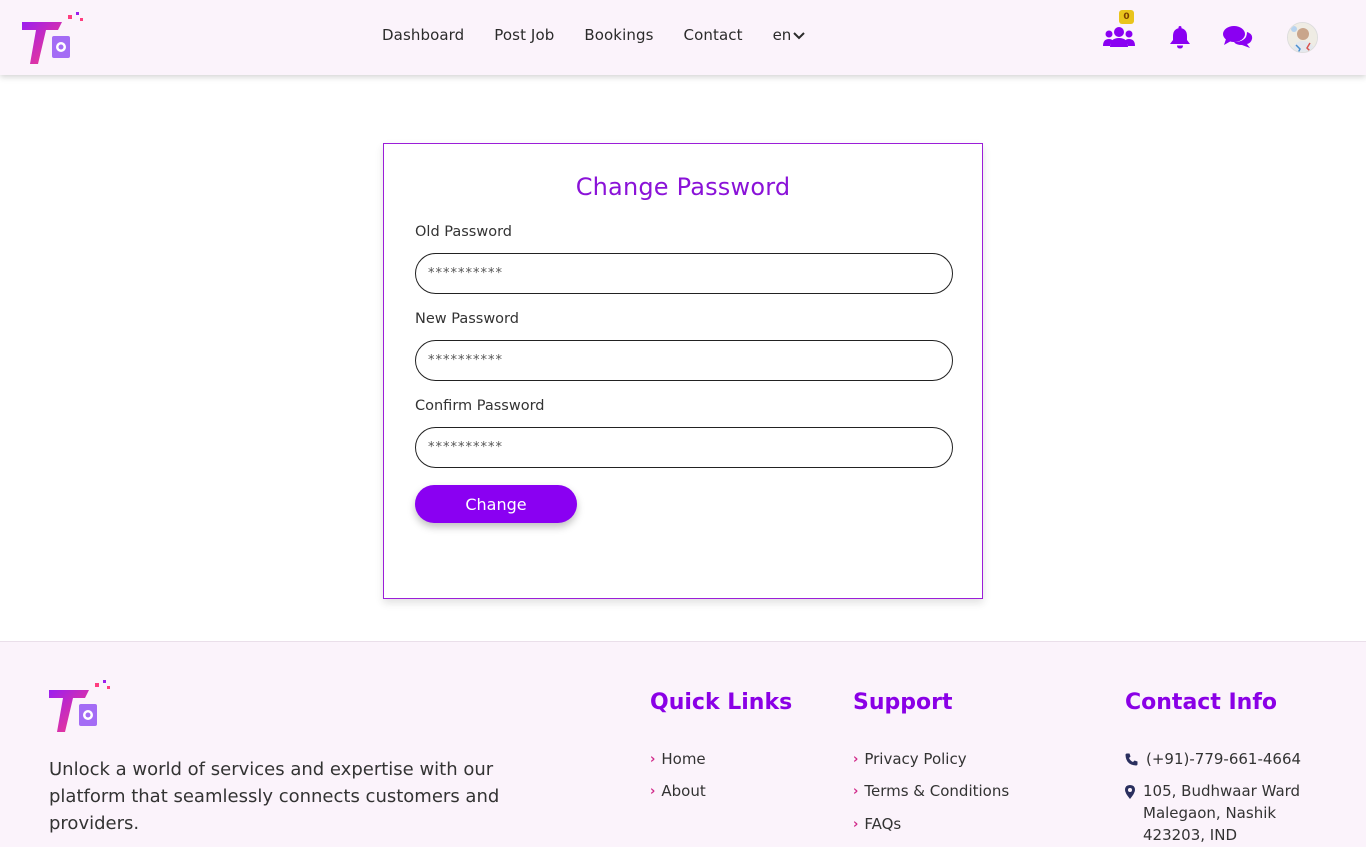 The width and height of the screenshot is (1366, 847). Describe the element at coordinates (1130, 792) in the screenshot. I see `map-pin-icon` at that location.